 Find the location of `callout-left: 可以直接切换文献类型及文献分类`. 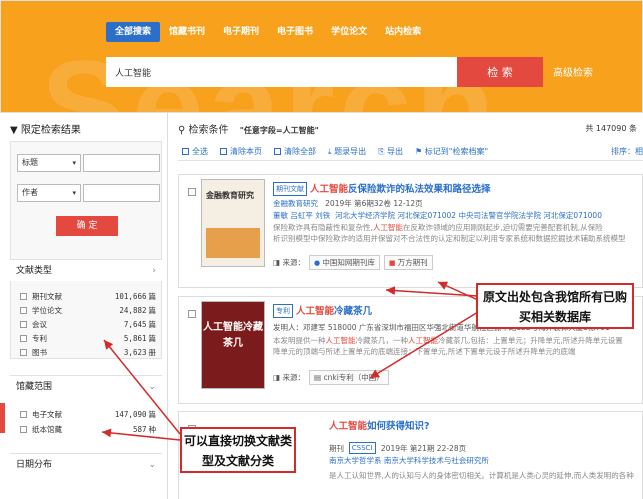

callout-left: 可以直接切换文献类型及文献分类 is located at coordinates (238, 450).